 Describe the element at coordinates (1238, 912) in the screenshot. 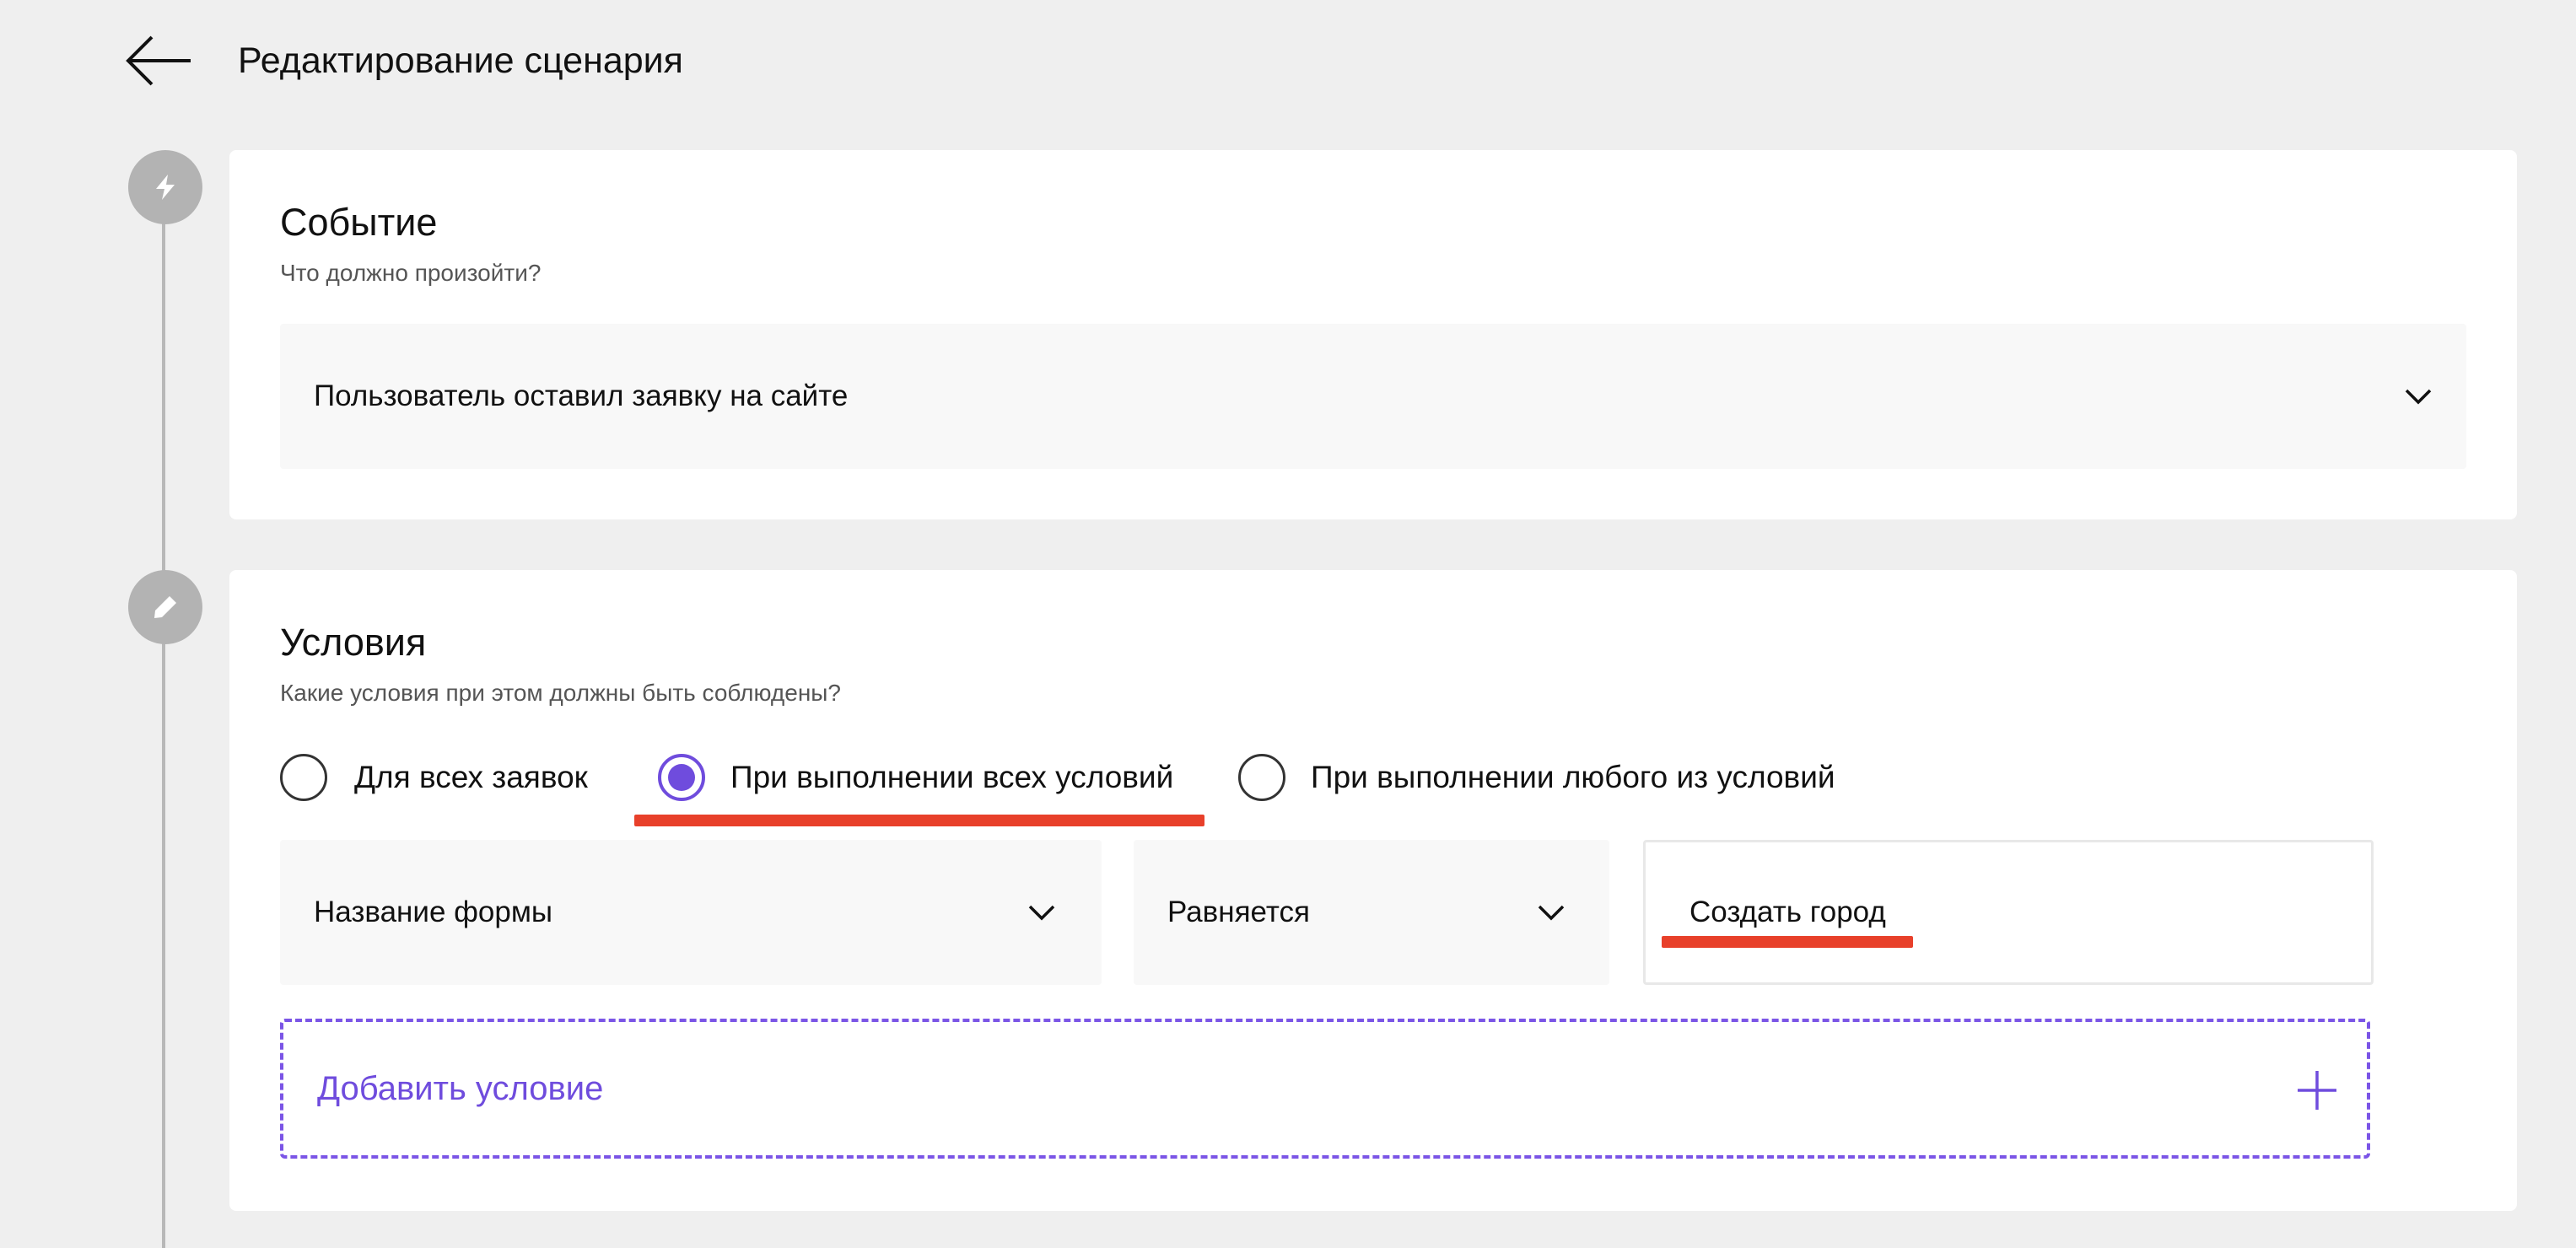

I see `condition-operator-value: Равняется` at that location.